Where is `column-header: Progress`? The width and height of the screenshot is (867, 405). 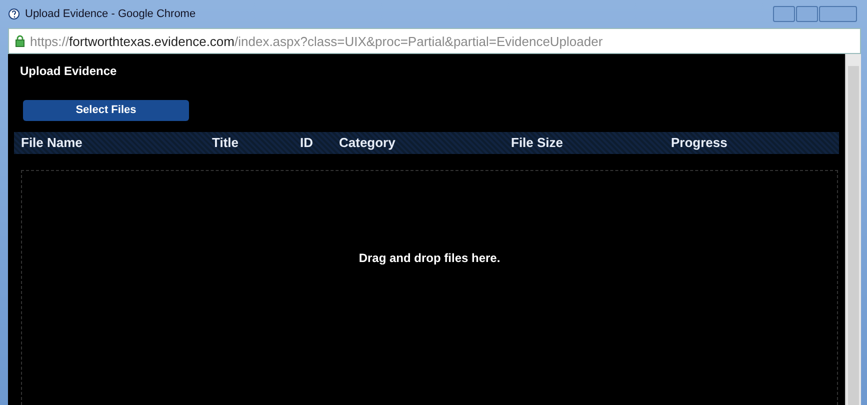 column-header: Progress is located at coordinates (699, 142).